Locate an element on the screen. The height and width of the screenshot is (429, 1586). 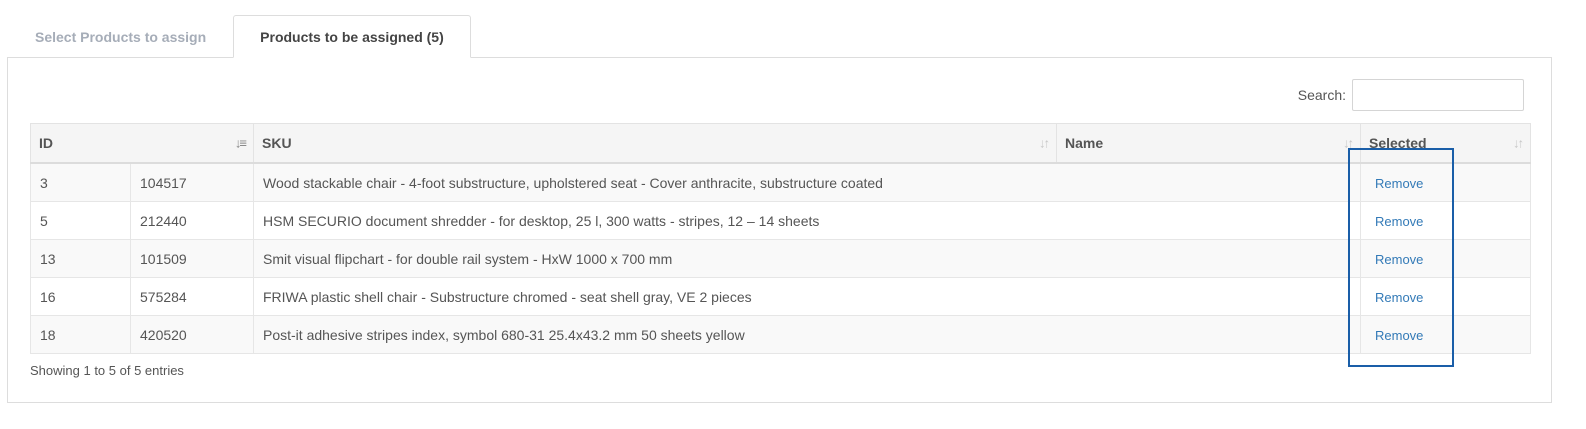
column-header-sku: SKU ↓↑ is located at coordinates (655, 143).